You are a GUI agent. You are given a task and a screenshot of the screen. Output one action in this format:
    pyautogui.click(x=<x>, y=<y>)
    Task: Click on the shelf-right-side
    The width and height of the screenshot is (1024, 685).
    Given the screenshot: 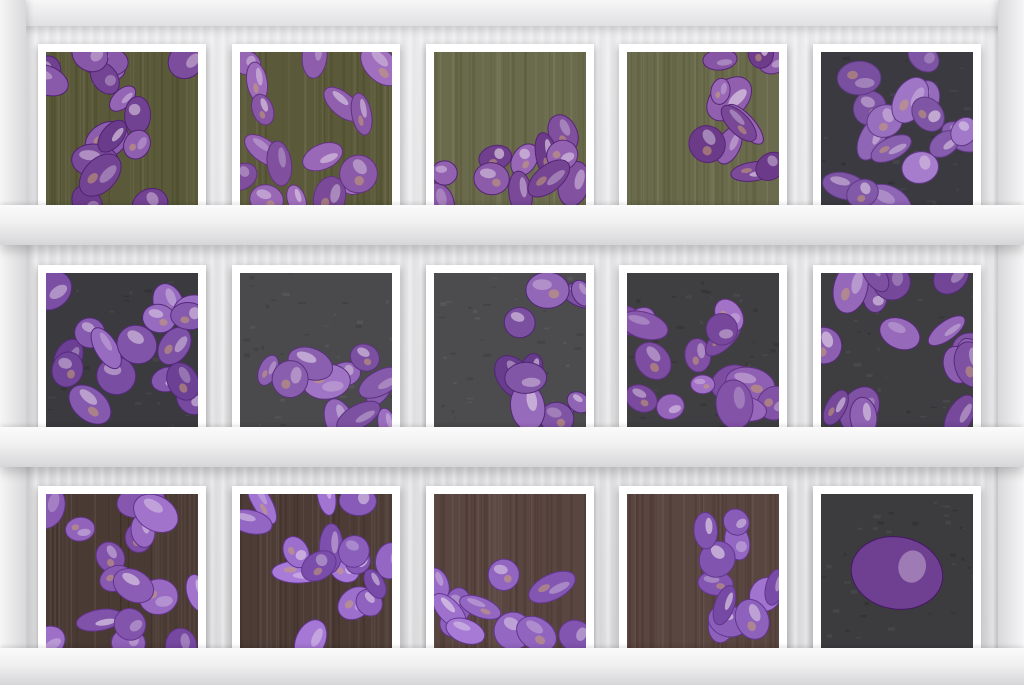 What is the action you would take?
    pyautogui.click(x=1011, y=342)
    